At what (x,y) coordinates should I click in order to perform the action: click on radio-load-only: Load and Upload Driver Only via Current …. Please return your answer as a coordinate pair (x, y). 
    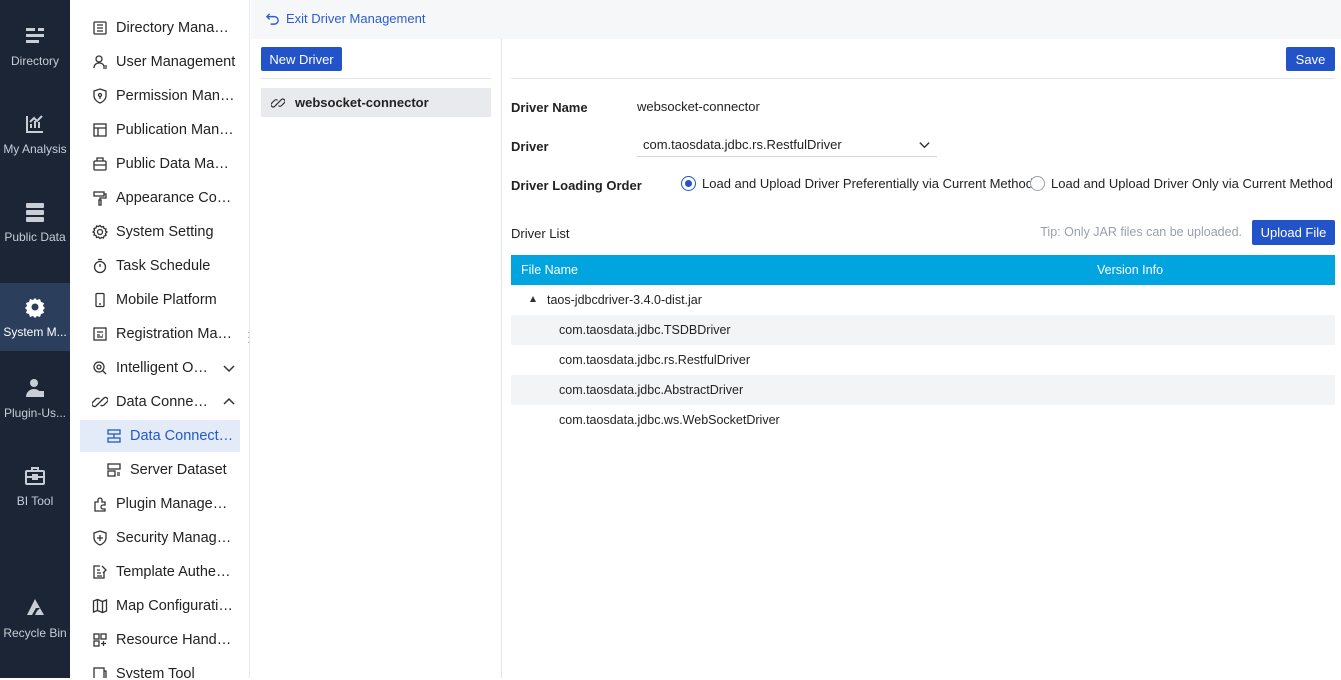
    Looking at the image, I should click on (1181, 183).